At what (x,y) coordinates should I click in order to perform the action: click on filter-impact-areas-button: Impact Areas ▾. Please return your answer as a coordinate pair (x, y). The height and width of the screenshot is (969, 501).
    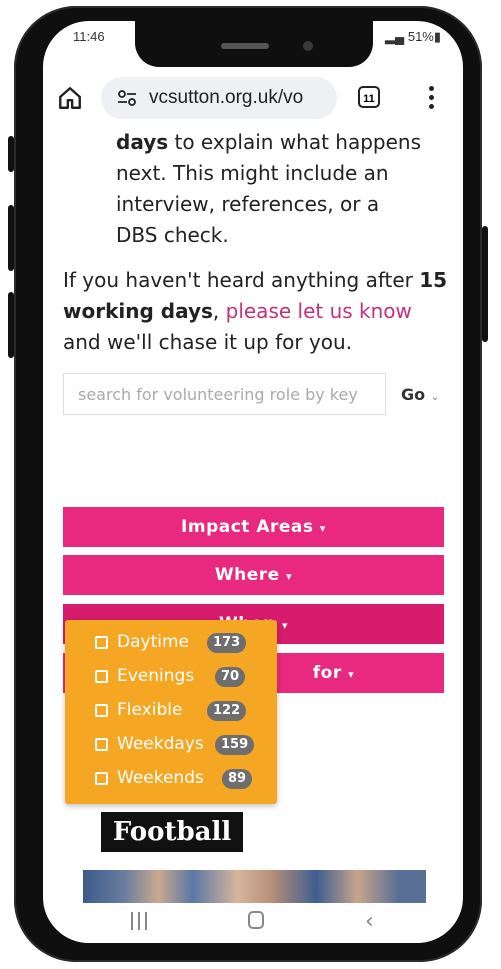
    Looking at the image, I should click on (253, 527).